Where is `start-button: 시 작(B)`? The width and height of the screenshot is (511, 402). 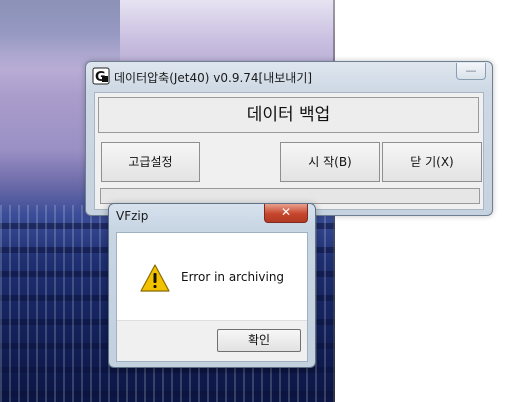
start-button: 시 작(B) is located at coordinates (330, 162).